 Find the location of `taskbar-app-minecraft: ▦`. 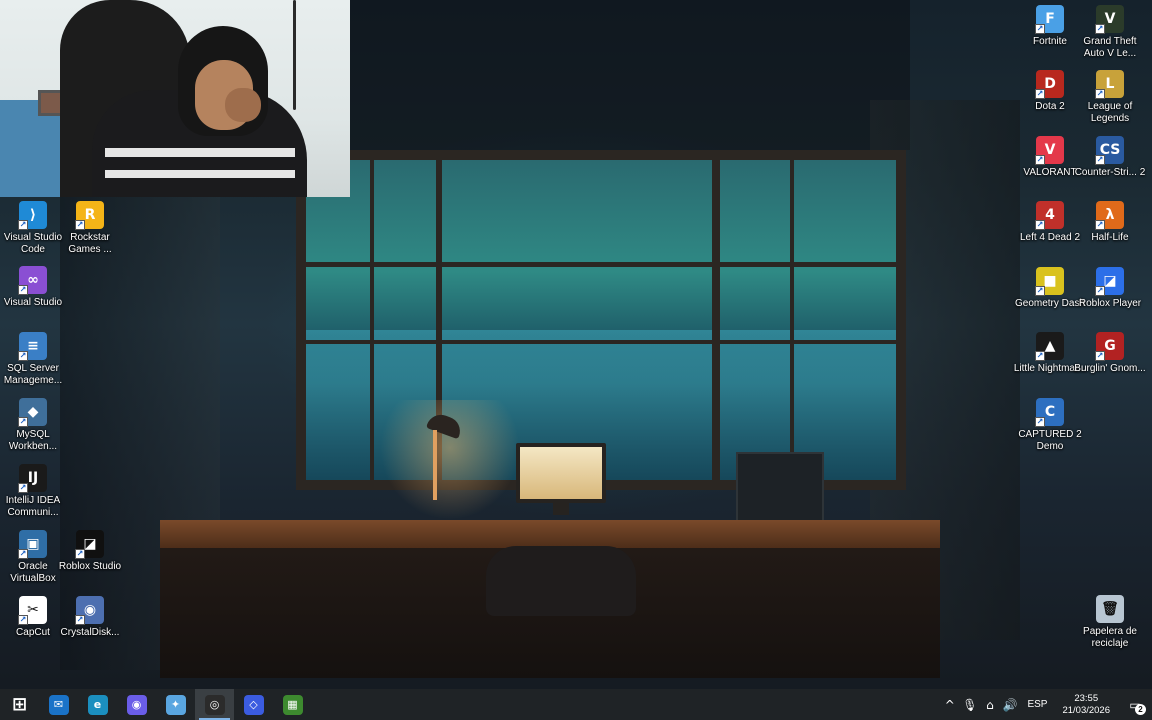

taskbar-app-minecraft: ▦ is located at coordinates (292, 704).